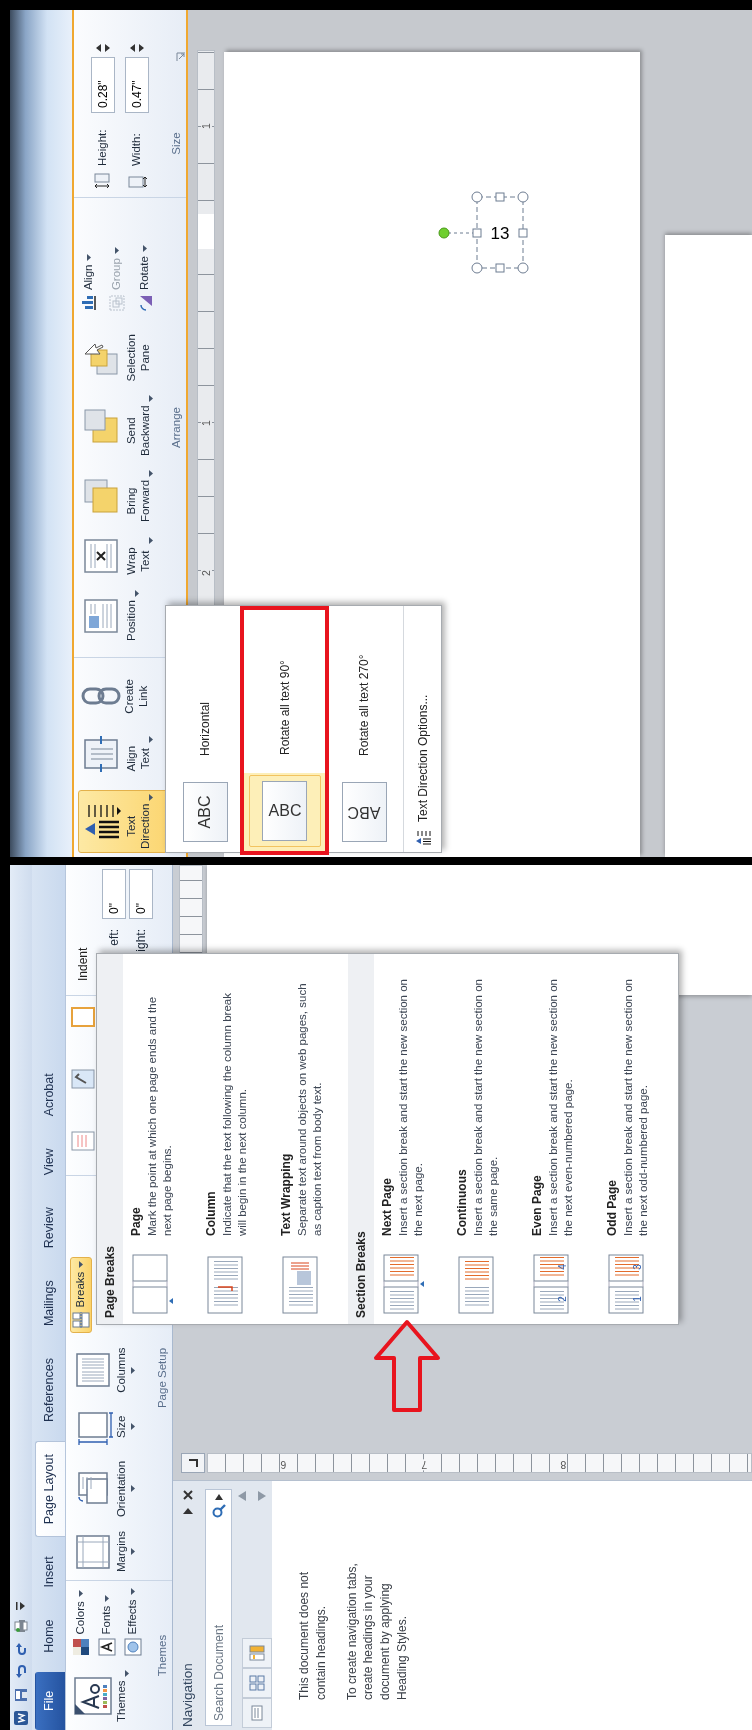 The width and height of the screenshot is (752, 1730). Describe the element at coordinates (101, 696) in the screenshot. I see `link-icon` at that location.